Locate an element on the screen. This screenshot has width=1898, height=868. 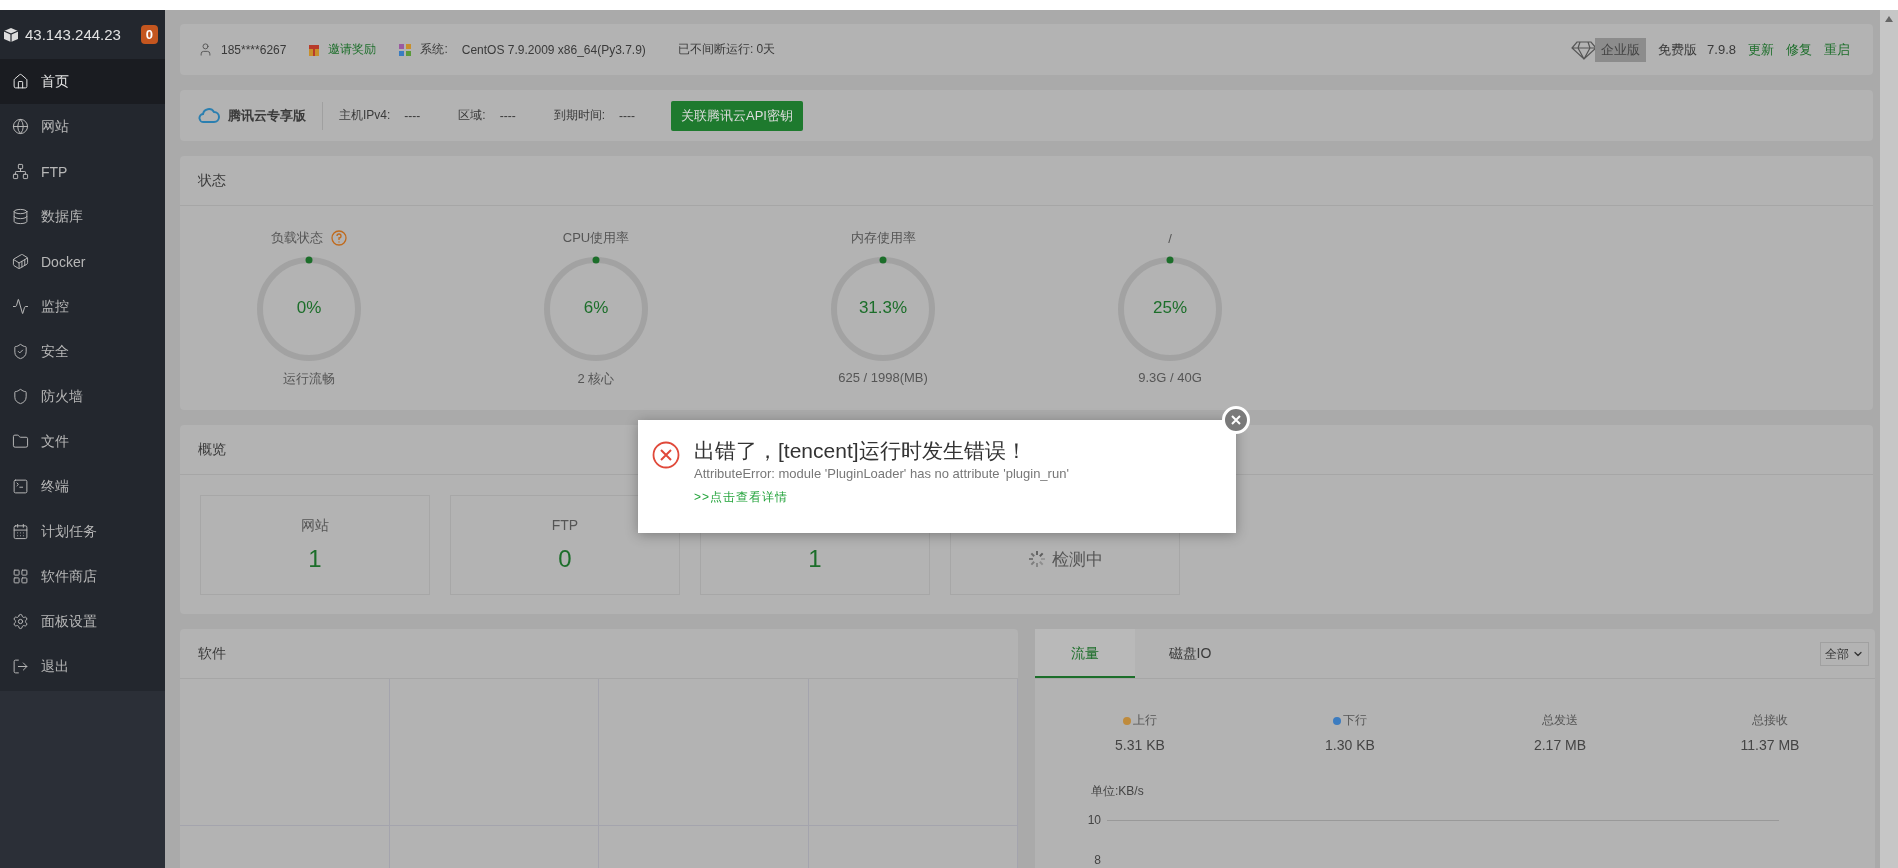
globe-icon is located at coordinates (20, 126).